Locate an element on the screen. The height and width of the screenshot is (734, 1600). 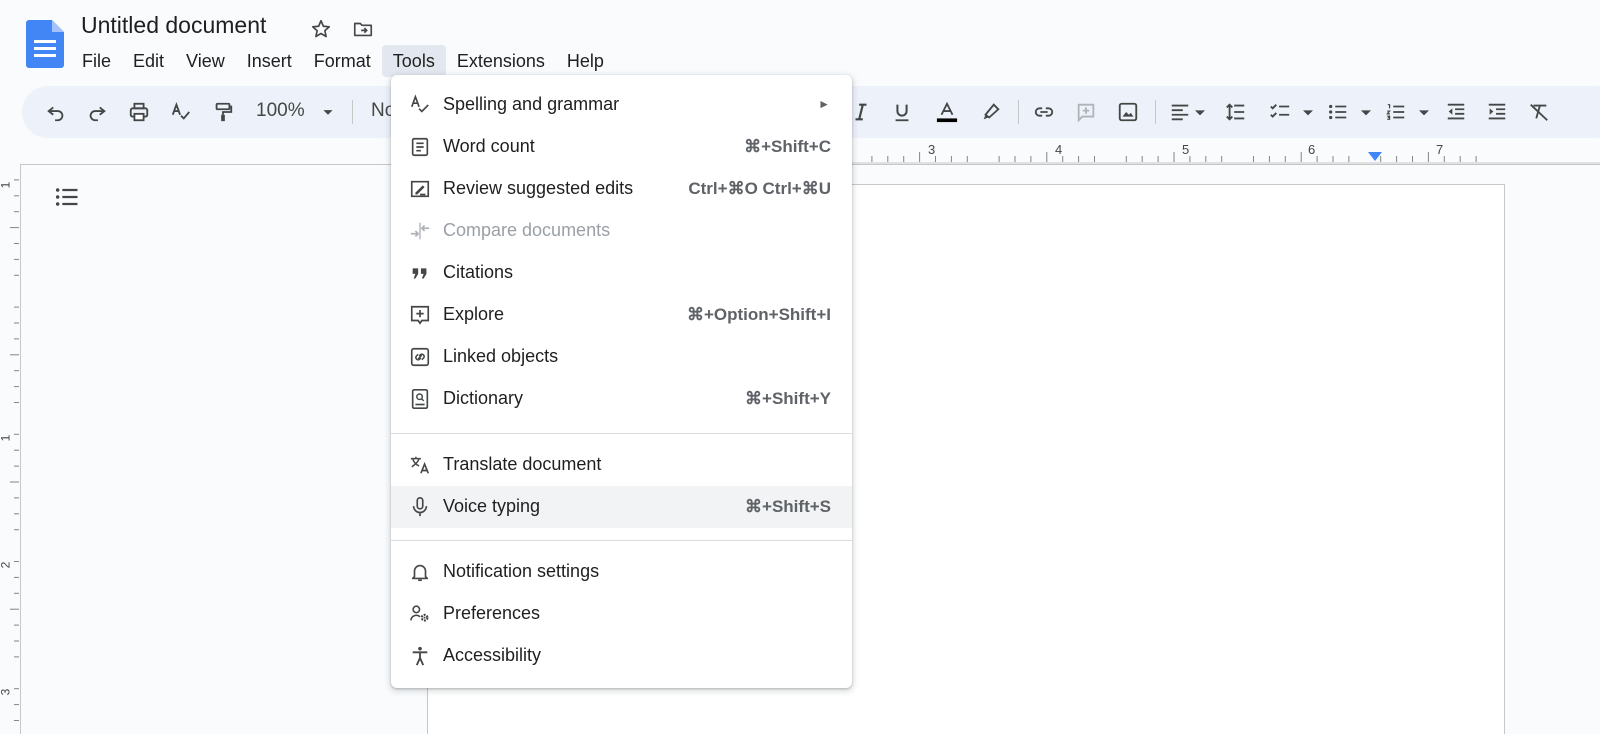
menu-item-voice-typing: Voice typing ⌘+Shift+S is located at coordinates (621, 507).